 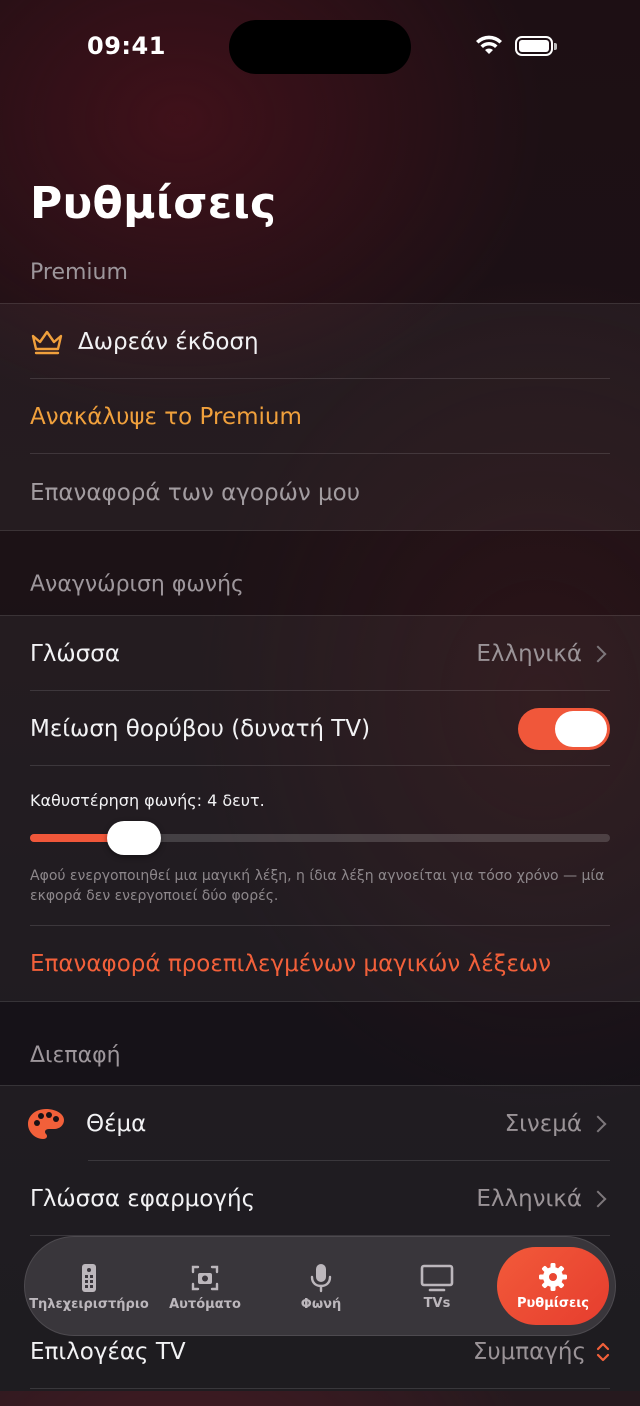 I want to click on remote-icon, so click(x=89, y=1277).